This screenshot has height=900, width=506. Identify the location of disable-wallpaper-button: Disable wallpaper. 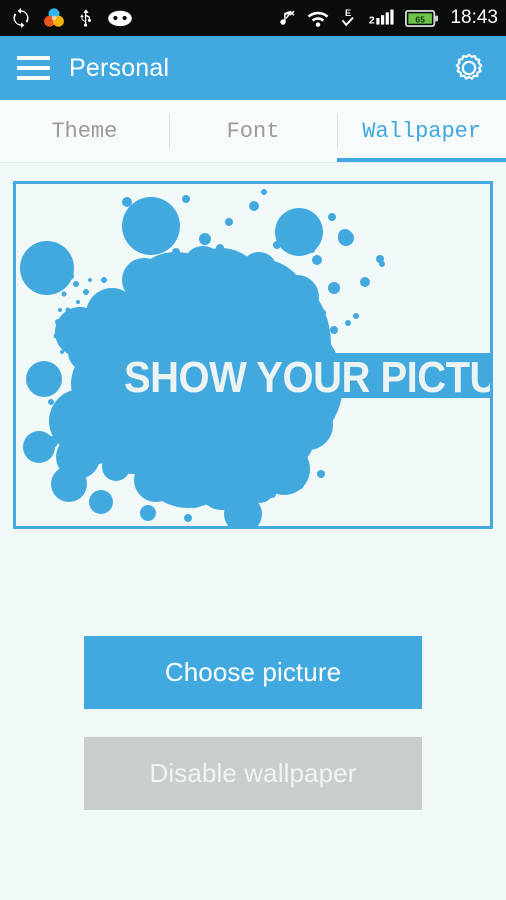
(253, 773).